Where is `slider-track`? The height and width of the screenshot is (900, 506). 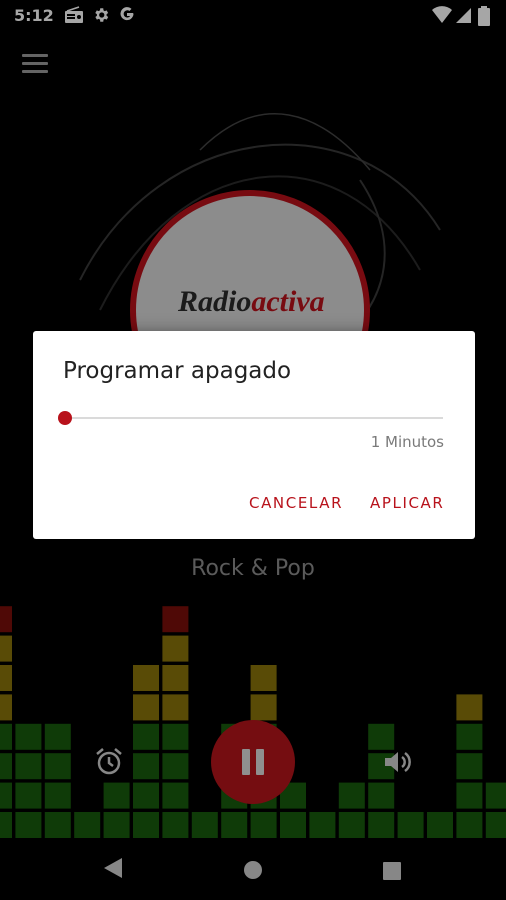
slider-track is located at coordinates (253, 418).